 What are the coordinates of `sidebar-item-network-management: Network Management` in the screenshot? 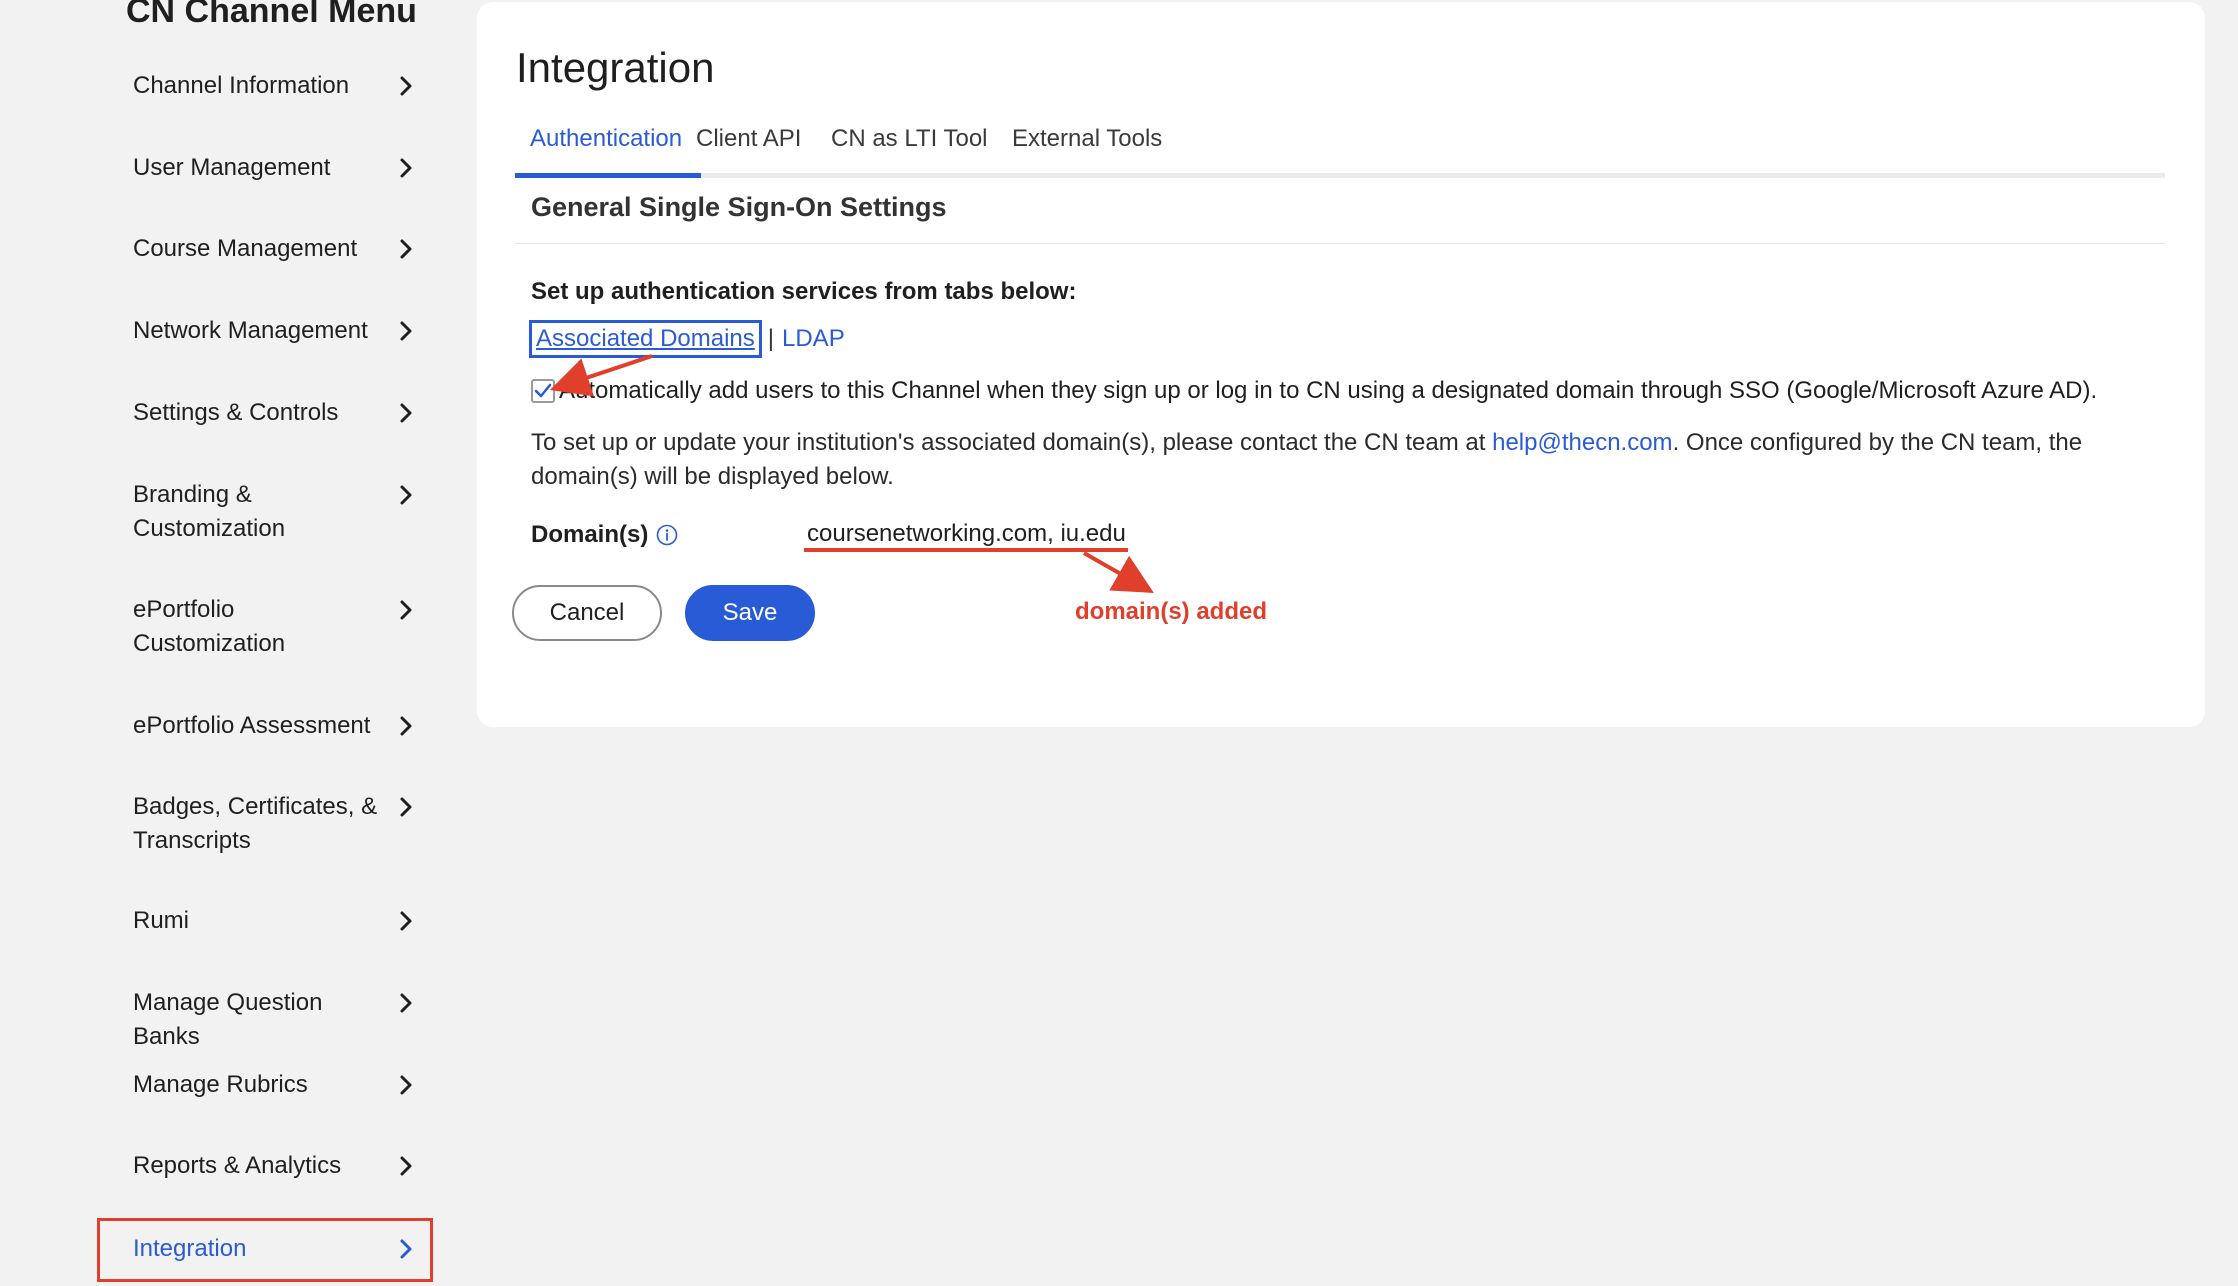 It's located at (273, 331).